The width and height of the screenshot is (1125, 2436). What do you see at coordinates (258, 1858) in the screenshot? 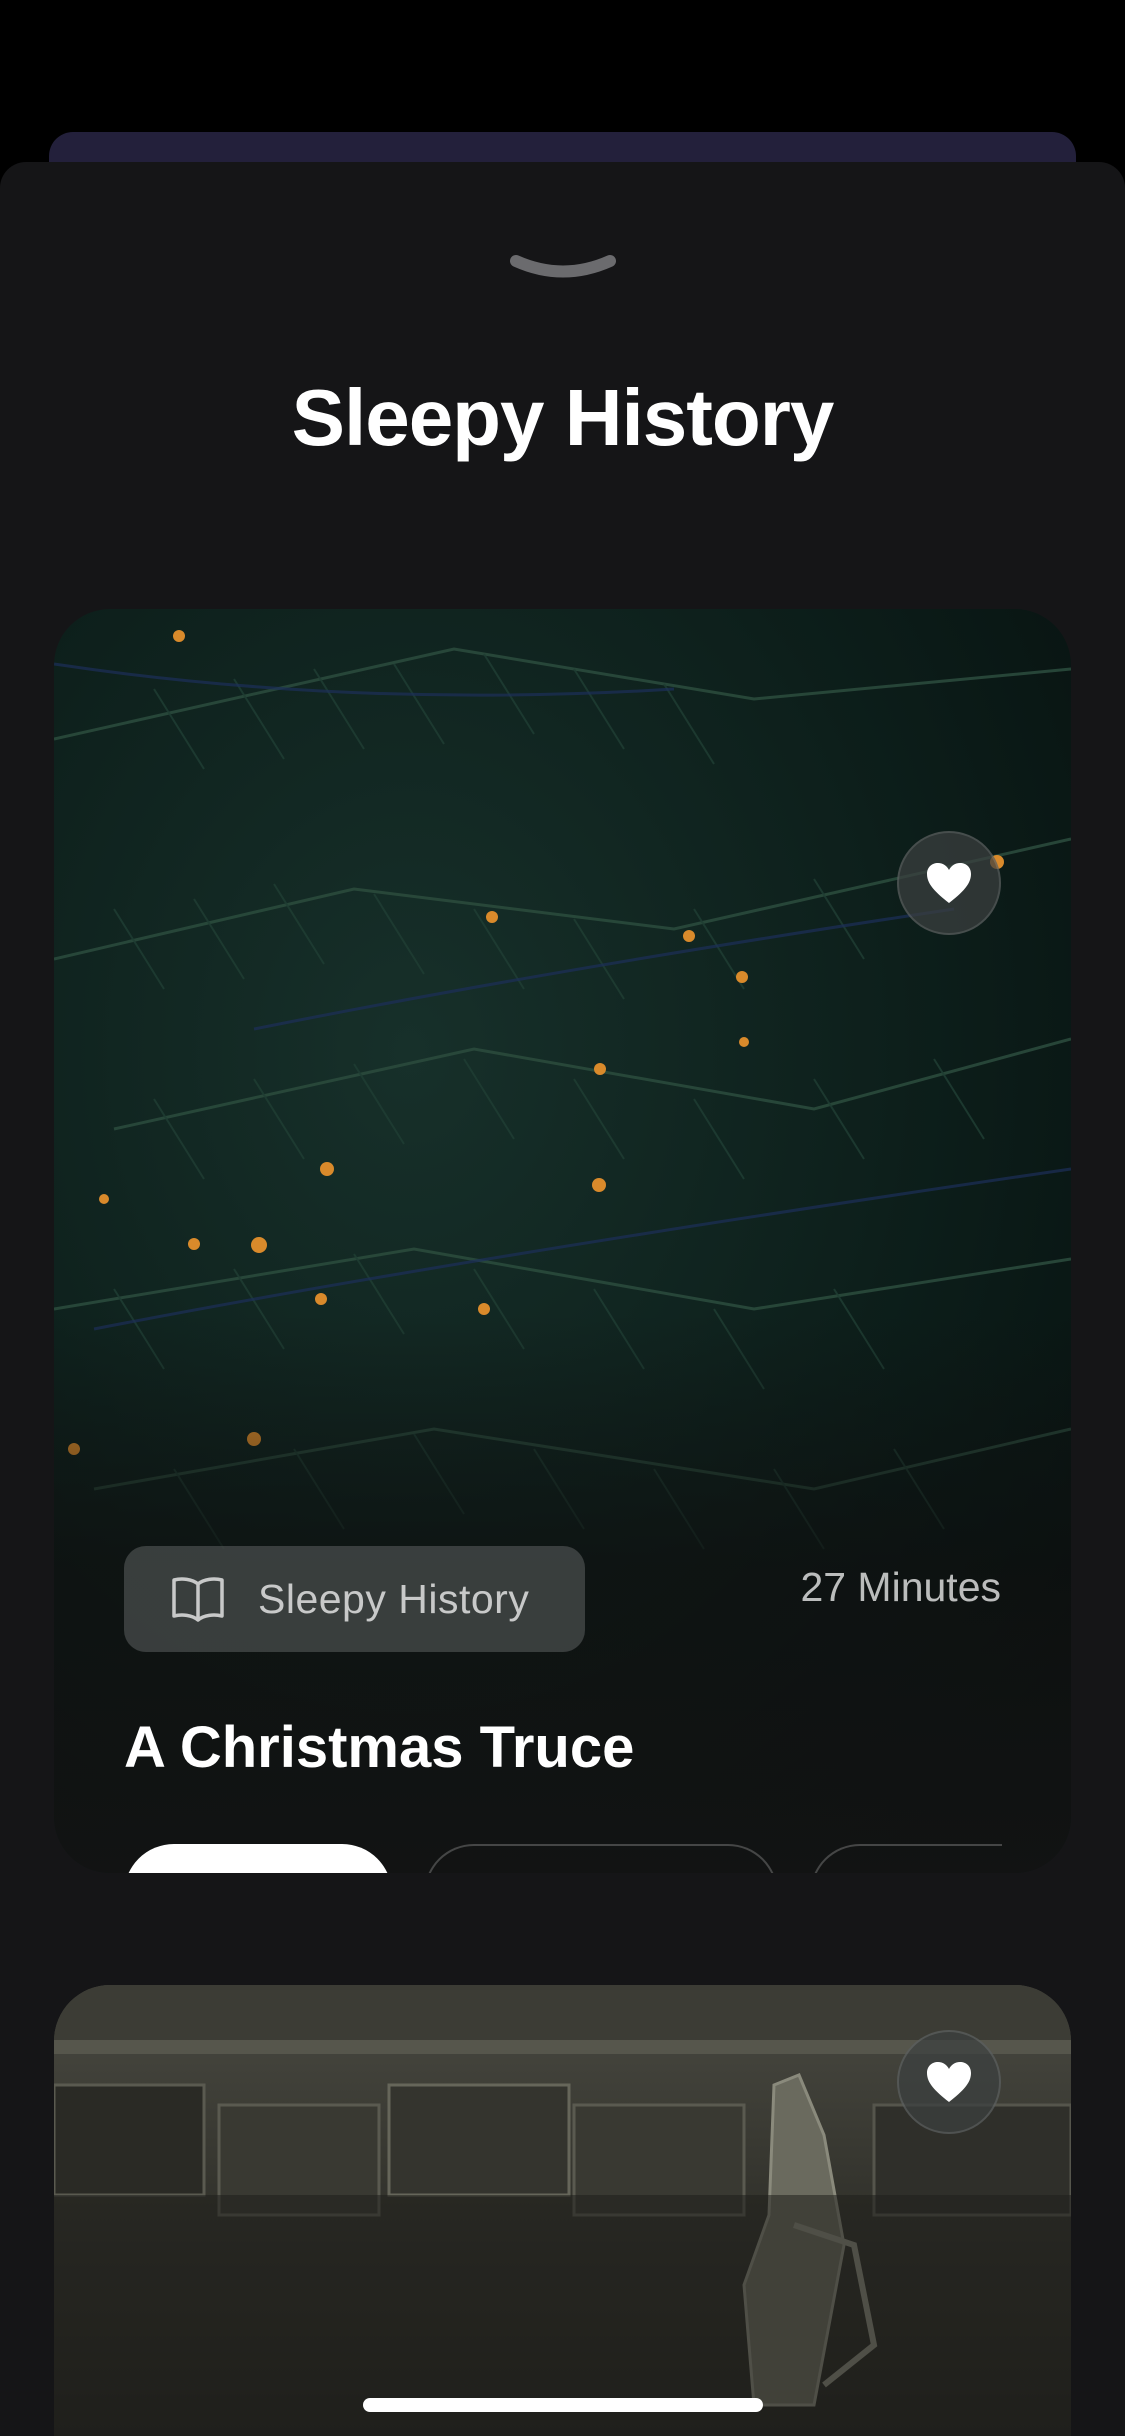
I see `narrator-pill-abbe: Abbe` at bounding box center [258, 1858].